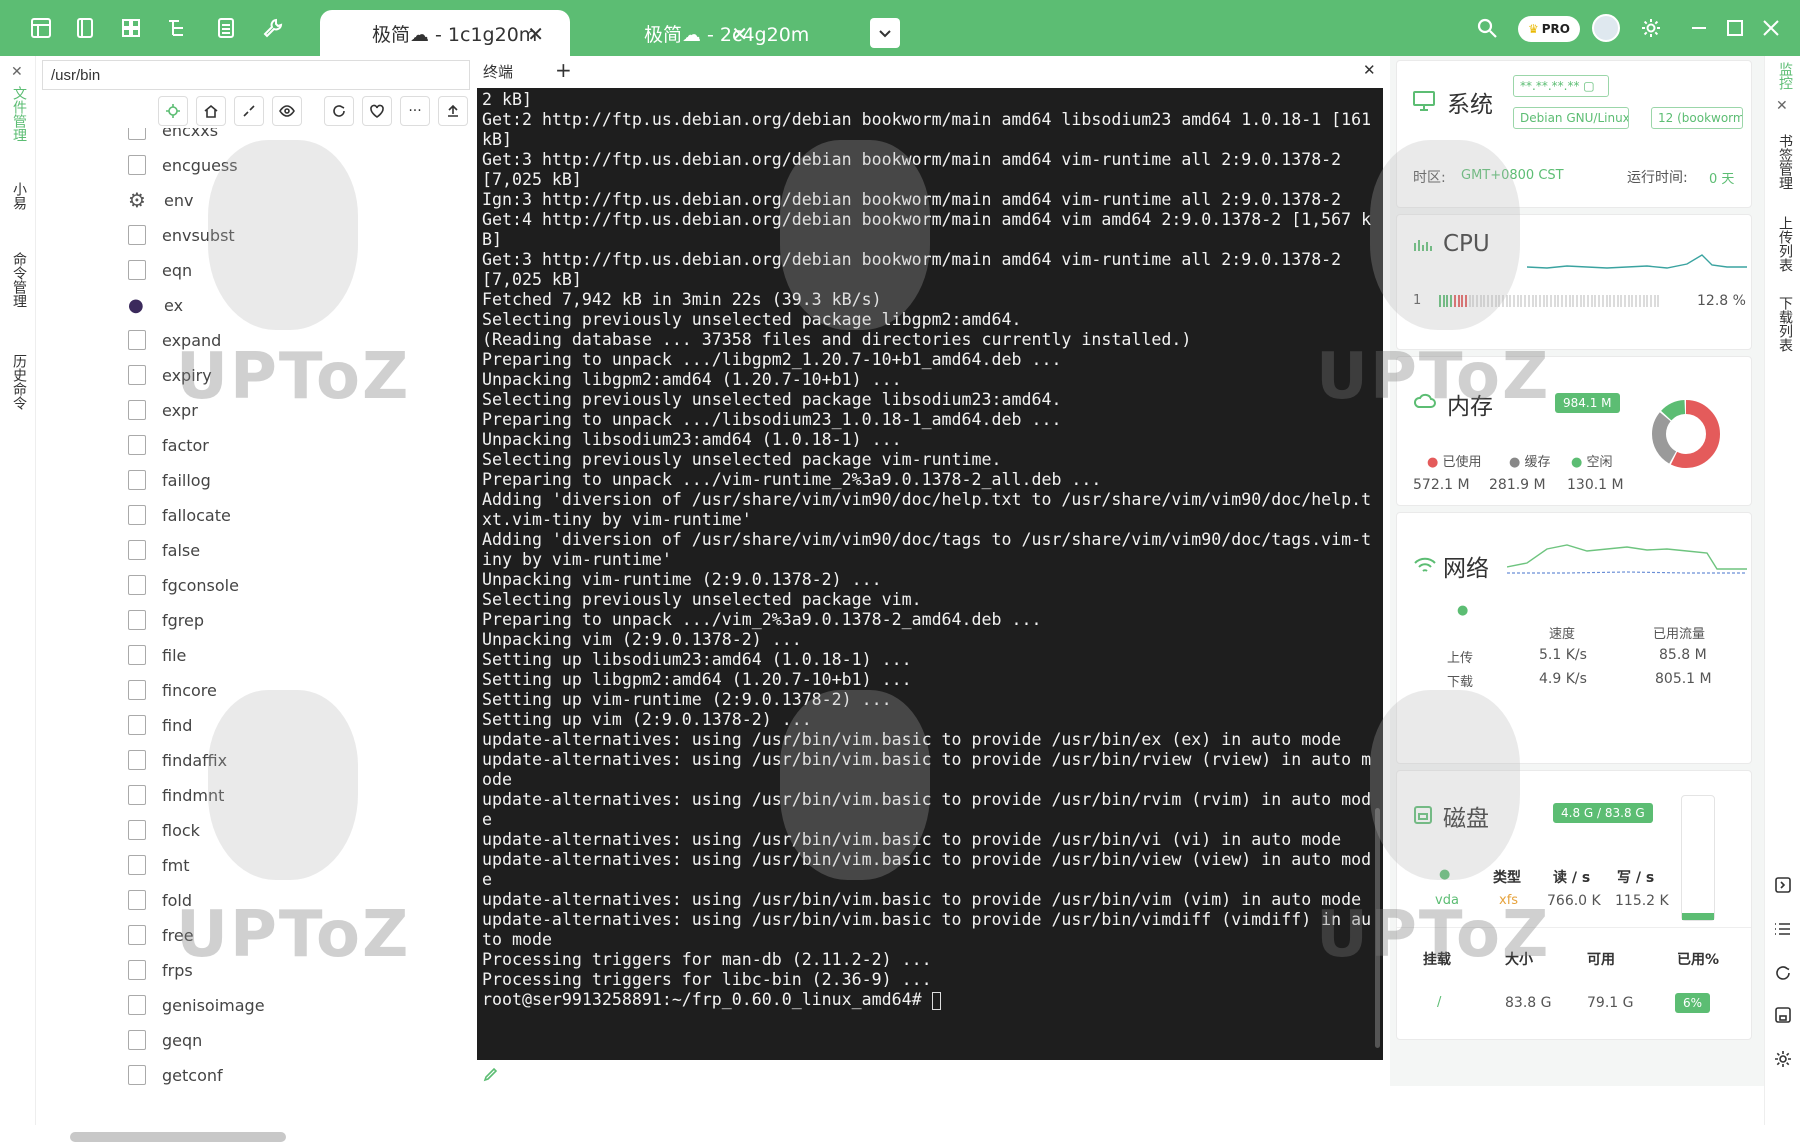 The height and width of the screenshot is (1142, 1800). Describe the element at coordinates (164, 550) in the screenshot. I see `file-item: false` at that location.